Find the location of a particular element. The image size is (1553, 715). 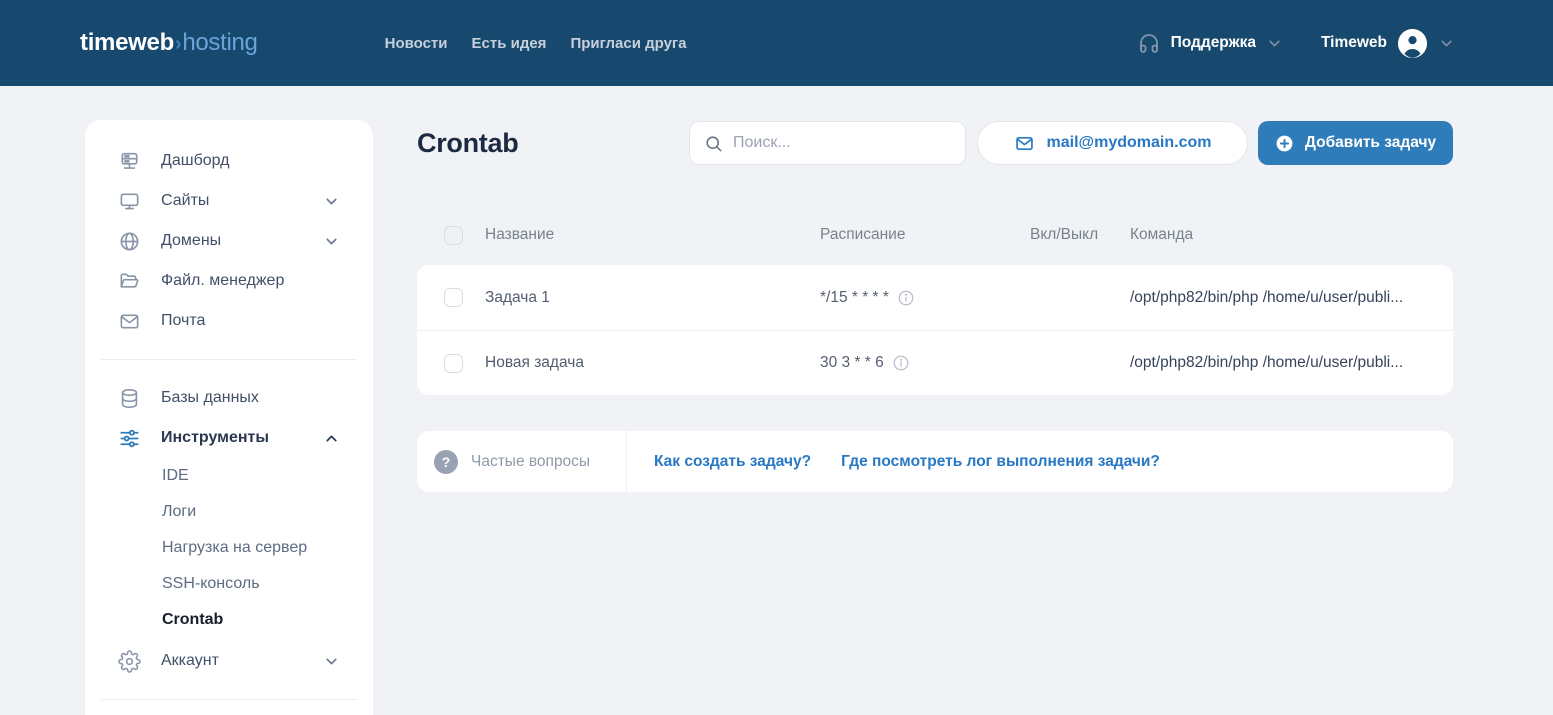

database-icon is located at coordinates (129, 398).